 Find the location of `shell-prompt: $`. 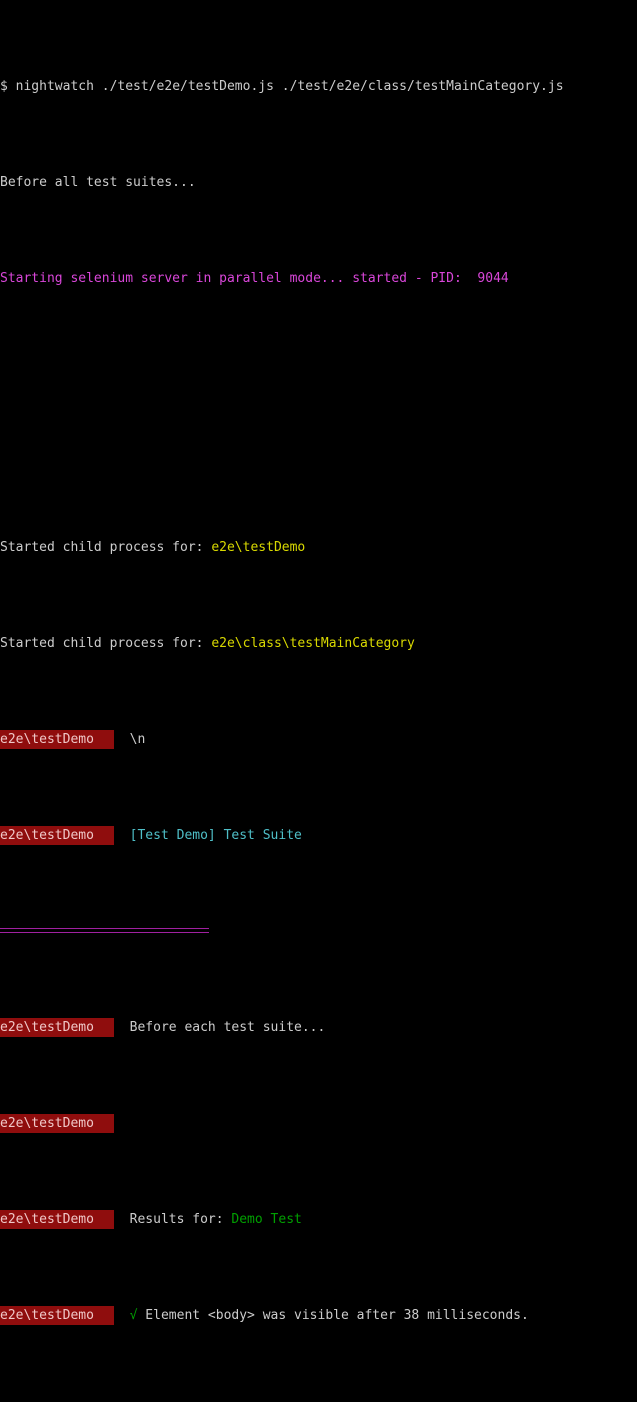

shell-prompt: $ is located at coordinates (8, 86).